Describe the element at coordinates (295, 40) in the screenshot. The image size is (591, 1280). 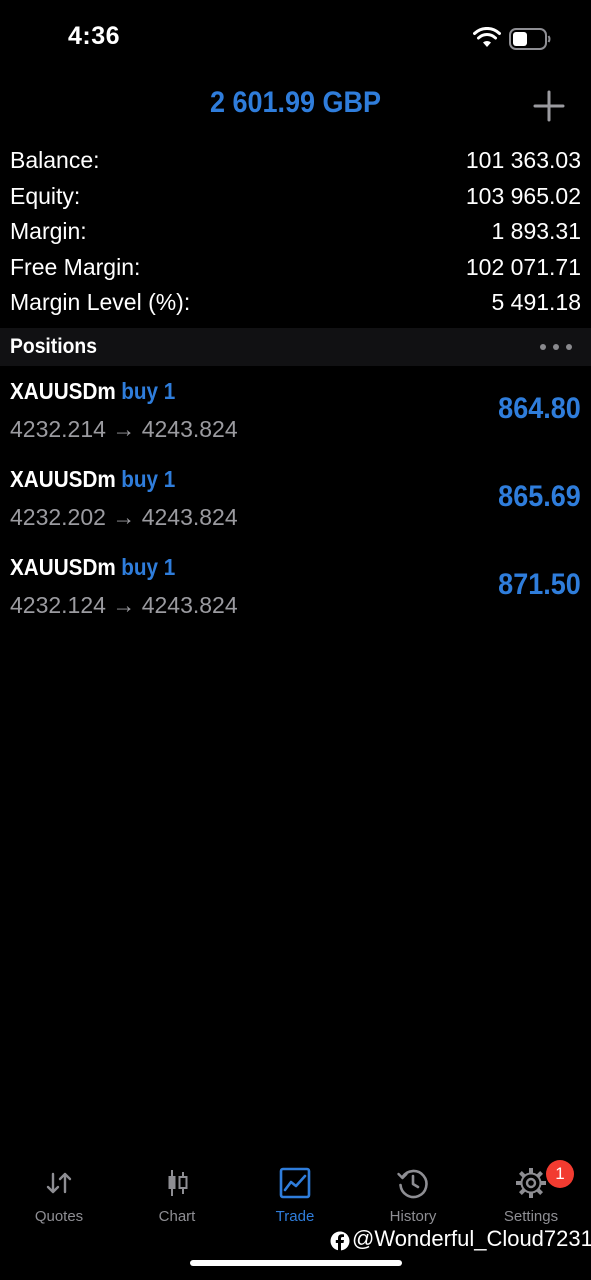
I see `status-bar: 4:36` at that location.